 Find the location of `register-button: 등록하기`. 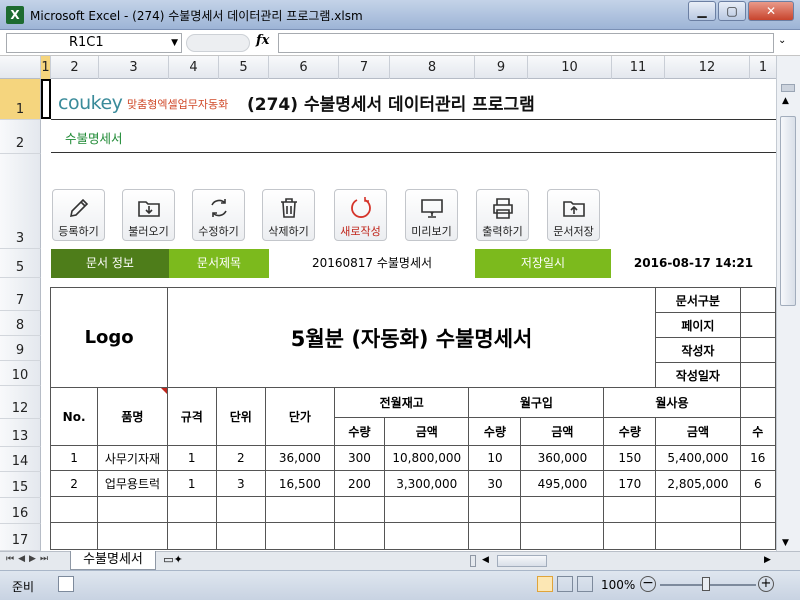

register-button: 등록하기 is located at coordinates (78, 215).